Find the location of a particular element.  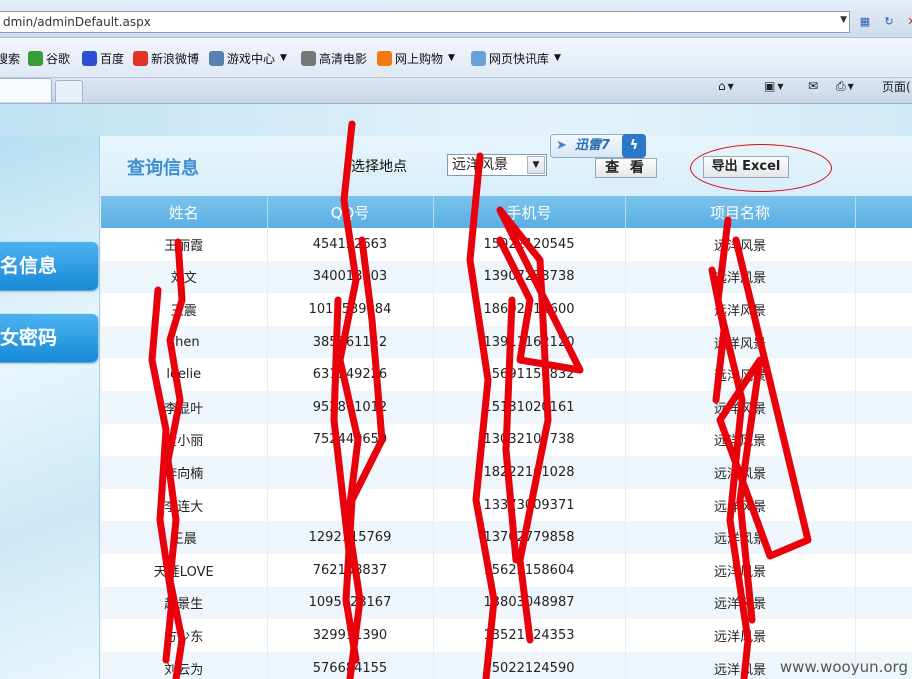

cell-phone: 13373009371 is located at coordinates (529, 505).